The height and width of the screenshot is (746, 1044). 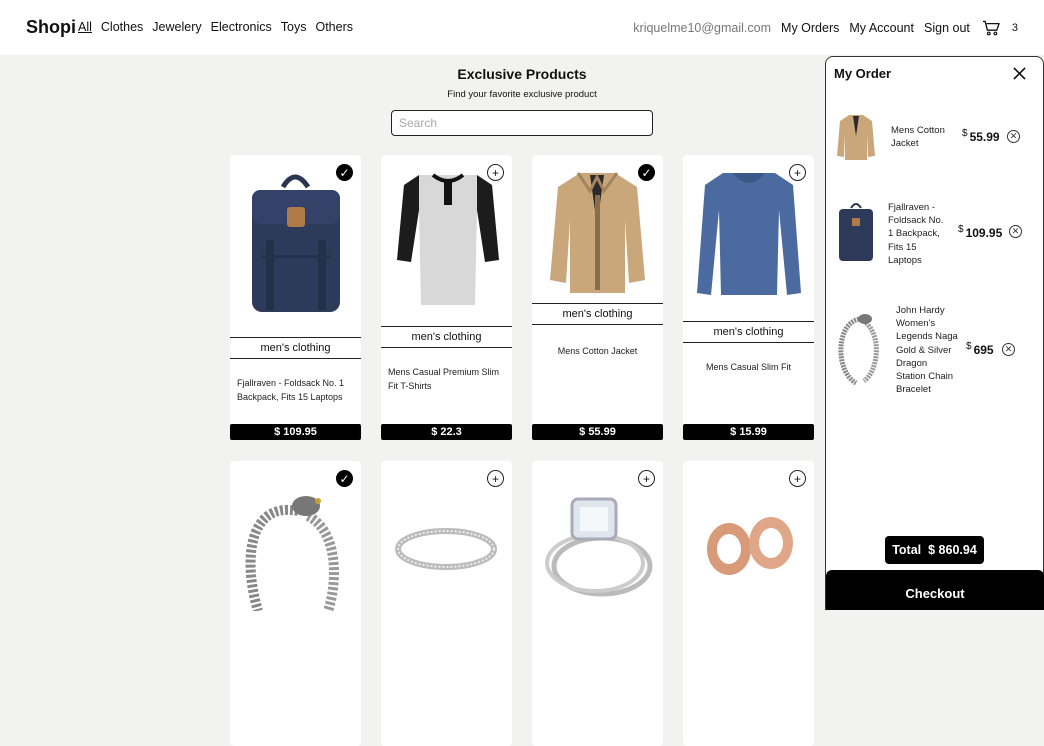 I want to click on total-label: Total, so click(x=907, y=550).